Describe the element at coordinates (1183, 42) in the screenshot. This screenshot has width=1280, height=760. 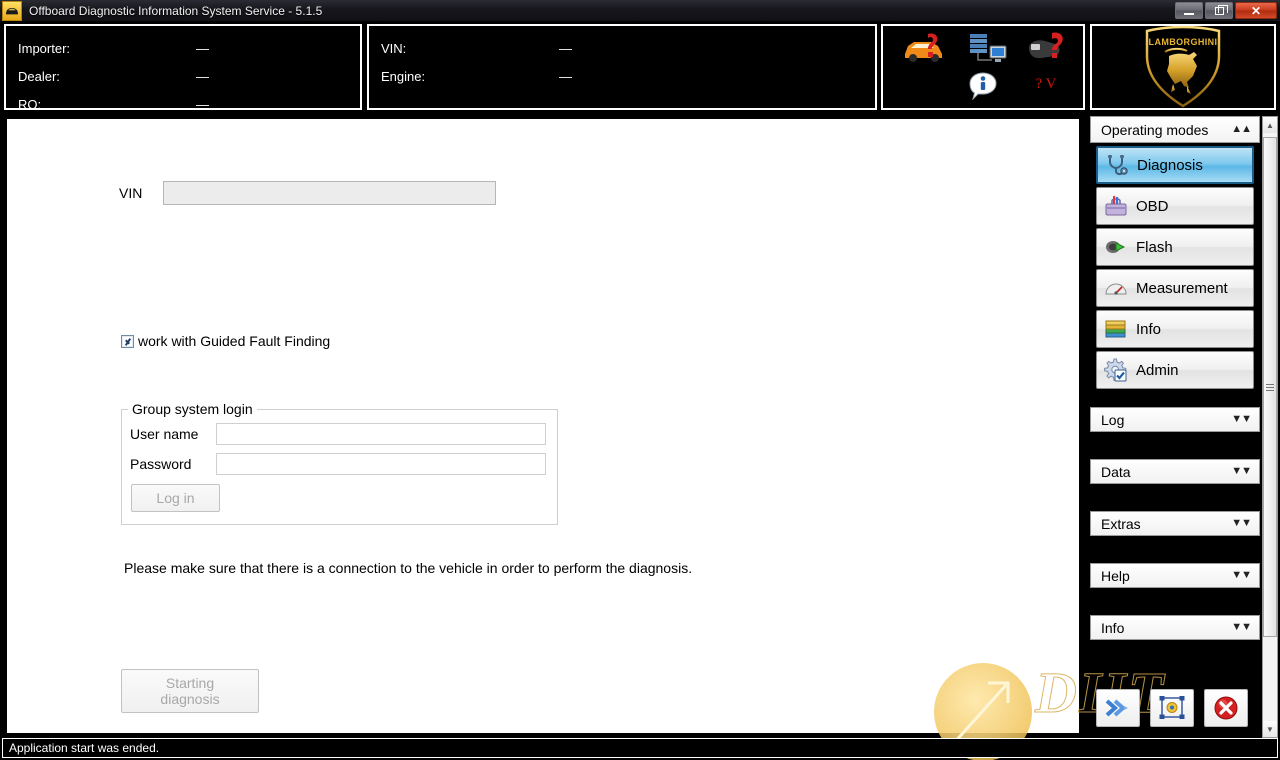
I see `svg-text: LAMBORGHINI` at that location.